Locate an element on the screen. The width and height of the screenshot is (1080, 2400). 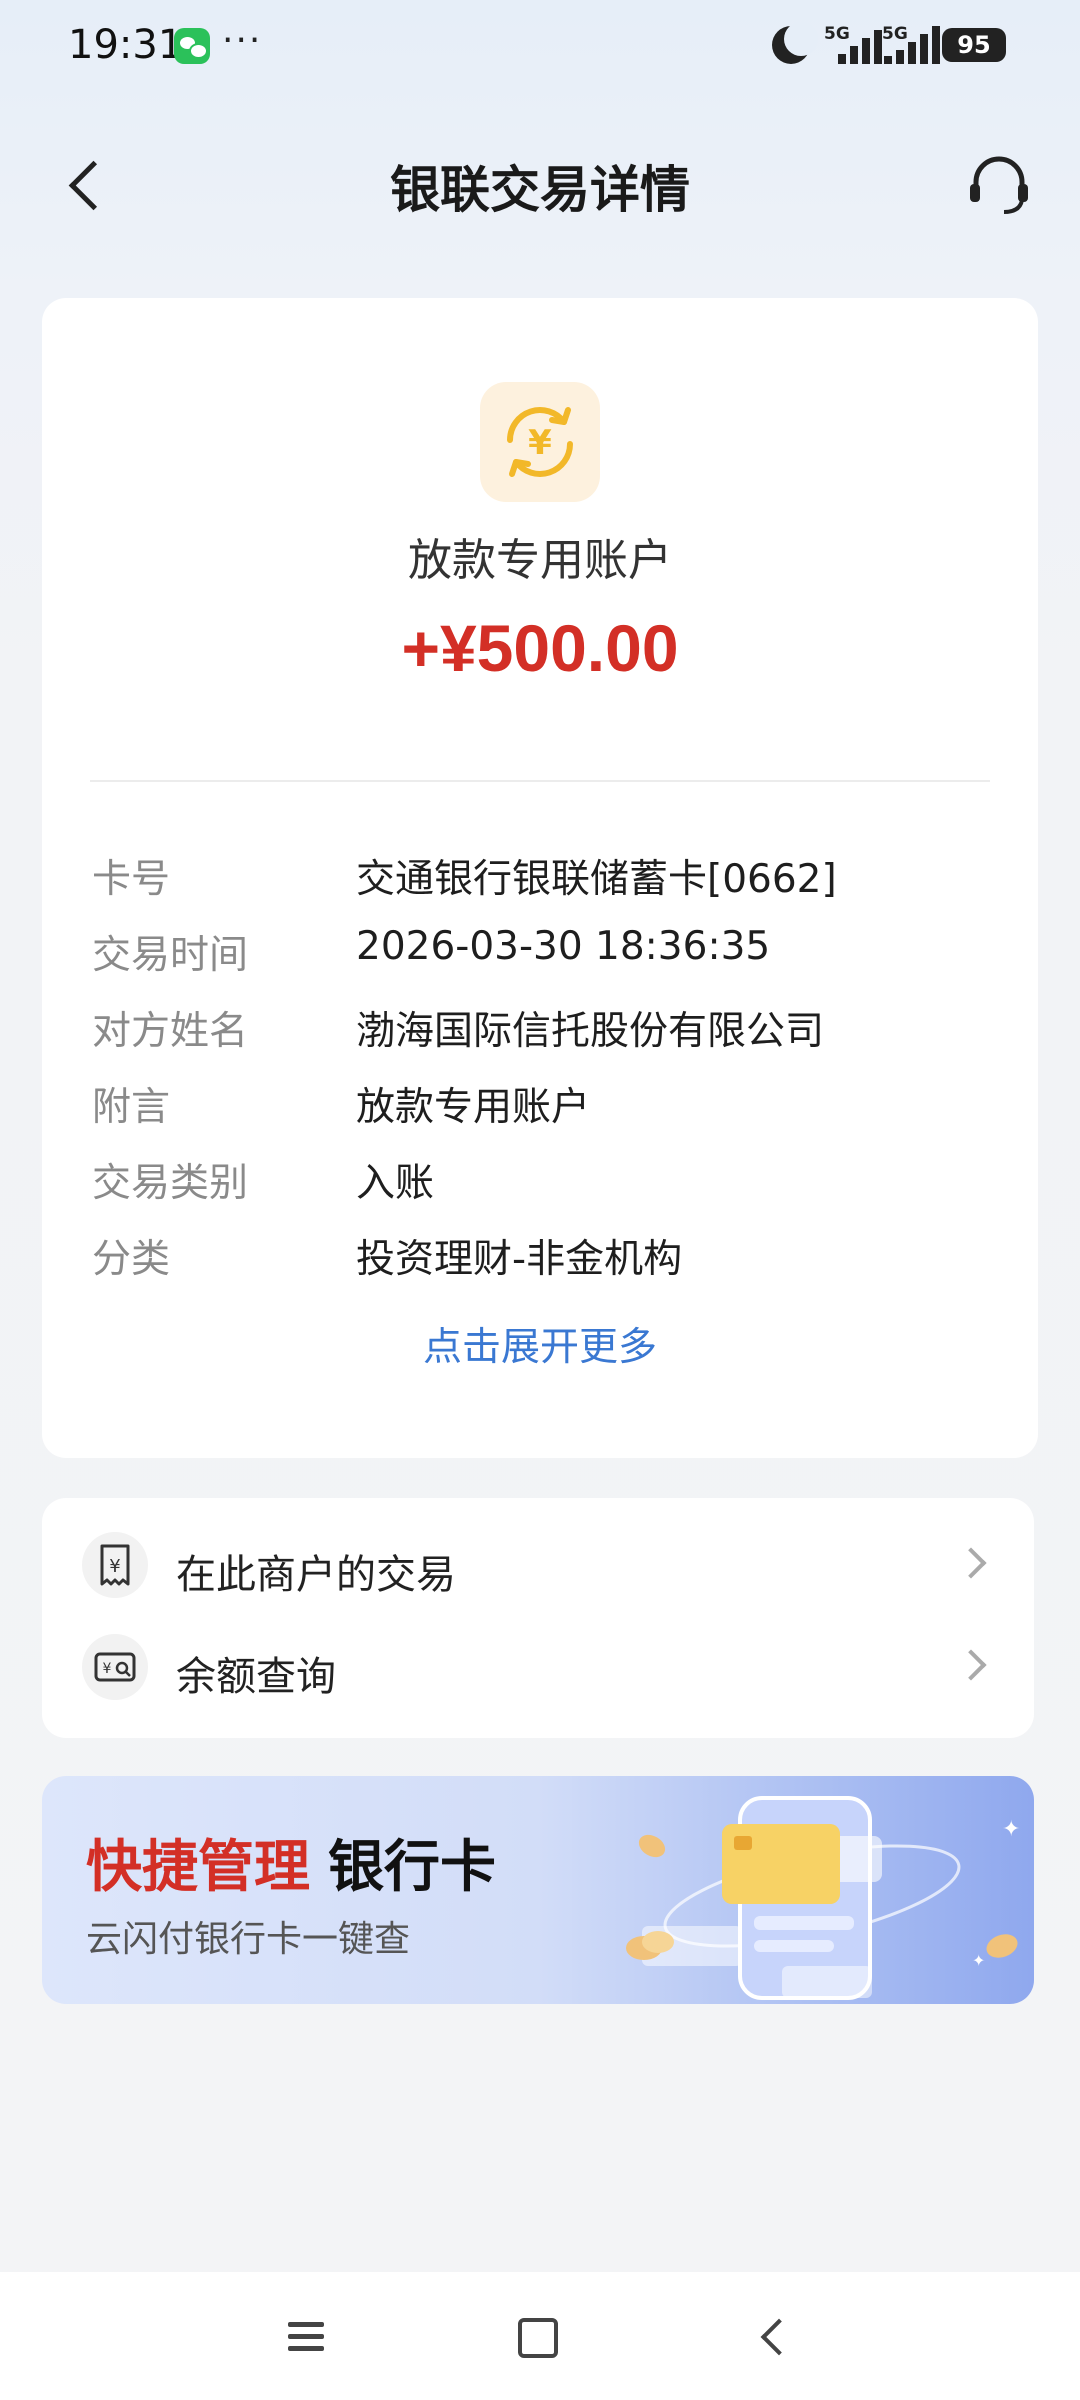
detail-row-time: 交易时间 2026-03-30 18:36:35 is located at coordinates (542, 952).